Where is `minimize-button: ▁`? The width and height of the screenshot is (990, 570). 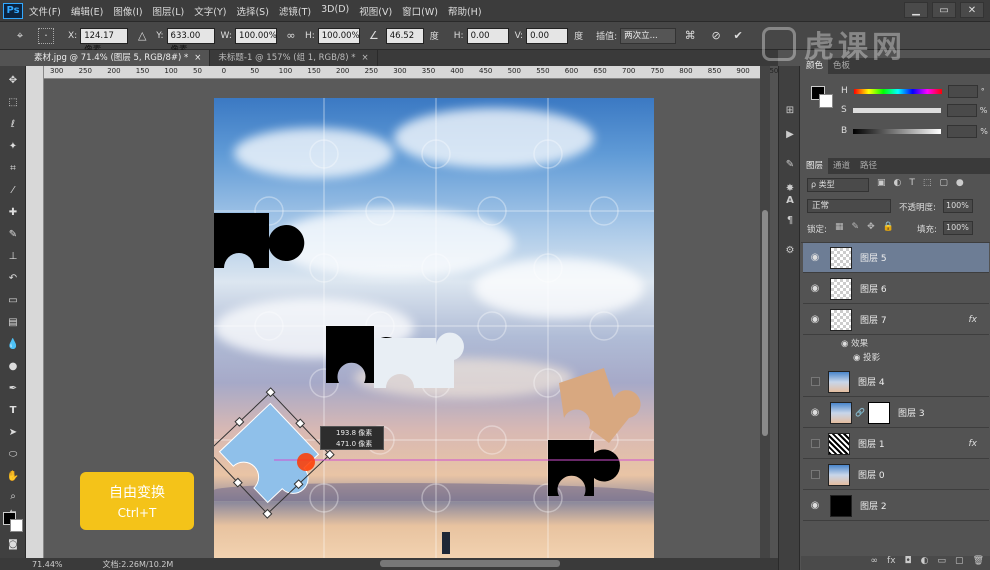
minimize-button: ▁ is located at coordinates (916, 10).